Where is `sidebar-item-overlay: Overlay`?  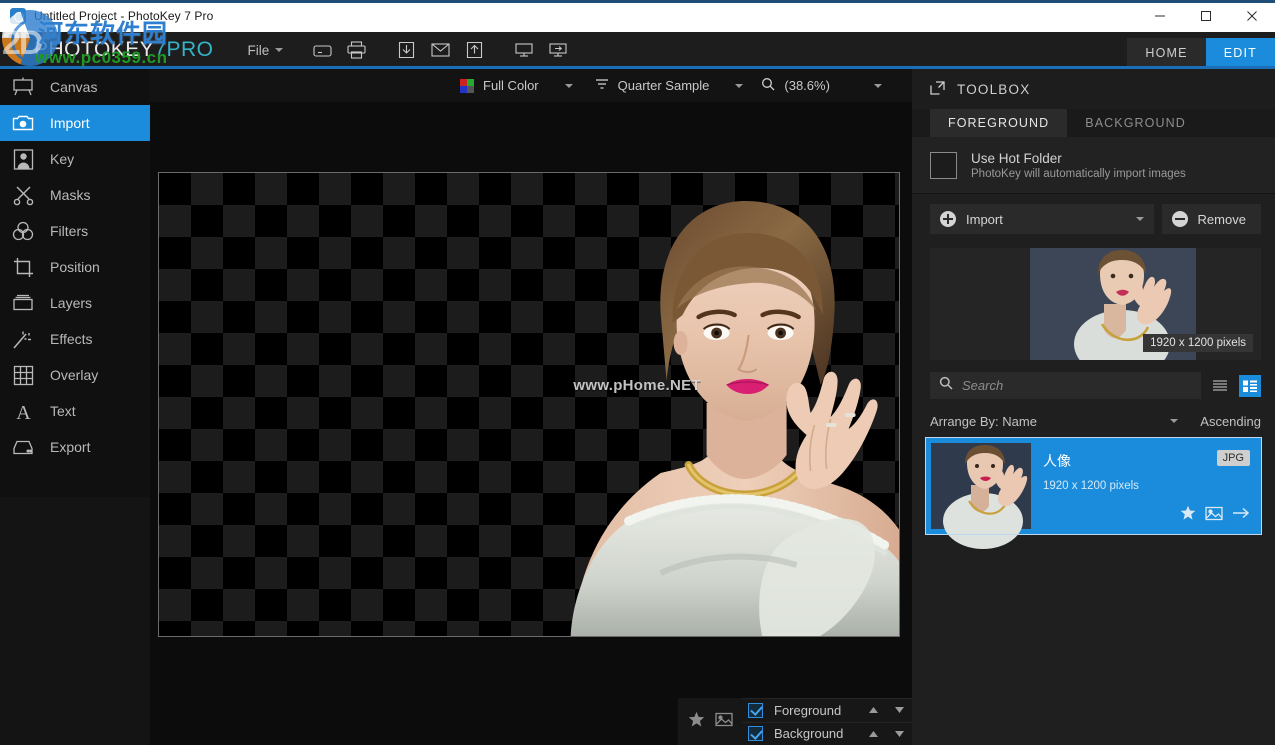
sidebar-item-overlay: Overlay is located at coordinates (75, 375).